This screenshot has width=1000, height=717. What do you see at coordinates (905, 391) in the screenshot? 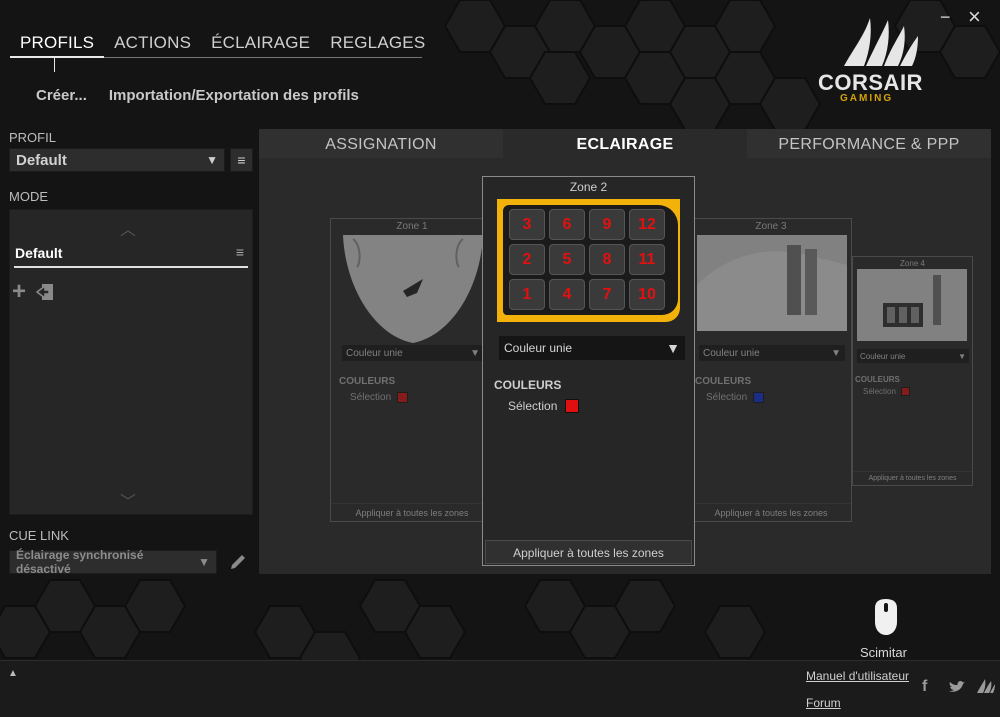
I see `zone4-color-swatch` at bounding box center [905, 391].